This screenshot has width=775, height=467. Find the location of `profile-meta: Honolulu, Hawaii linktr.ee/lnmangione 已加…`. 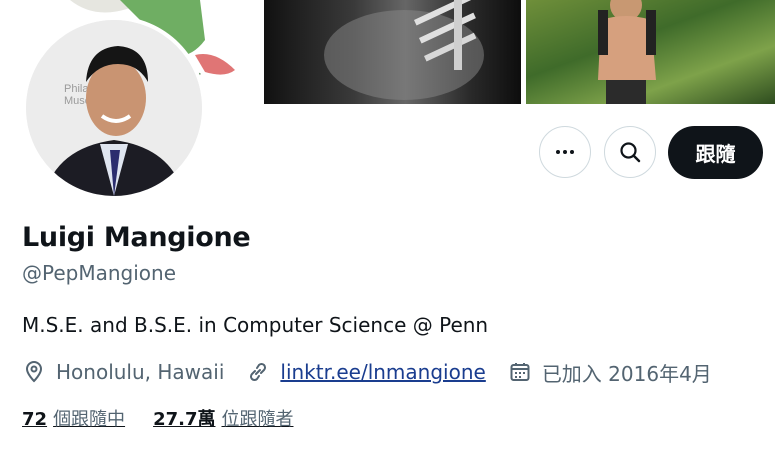

profile-meta: Honolulu, Hawaii linktr.ee/lnmangione 已加… is located at coordinates (378, 372).